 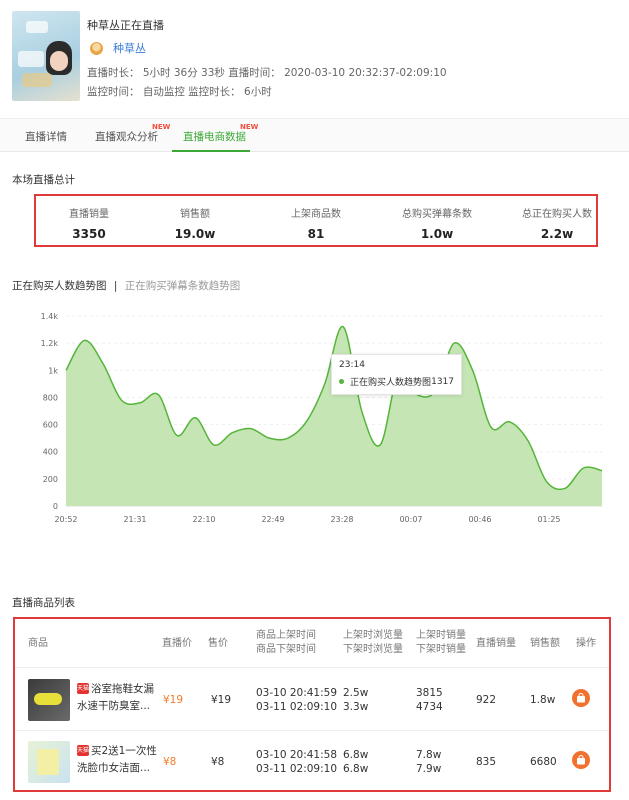 I want to click on y-tick-label: 600, so click(x=50, y=425).